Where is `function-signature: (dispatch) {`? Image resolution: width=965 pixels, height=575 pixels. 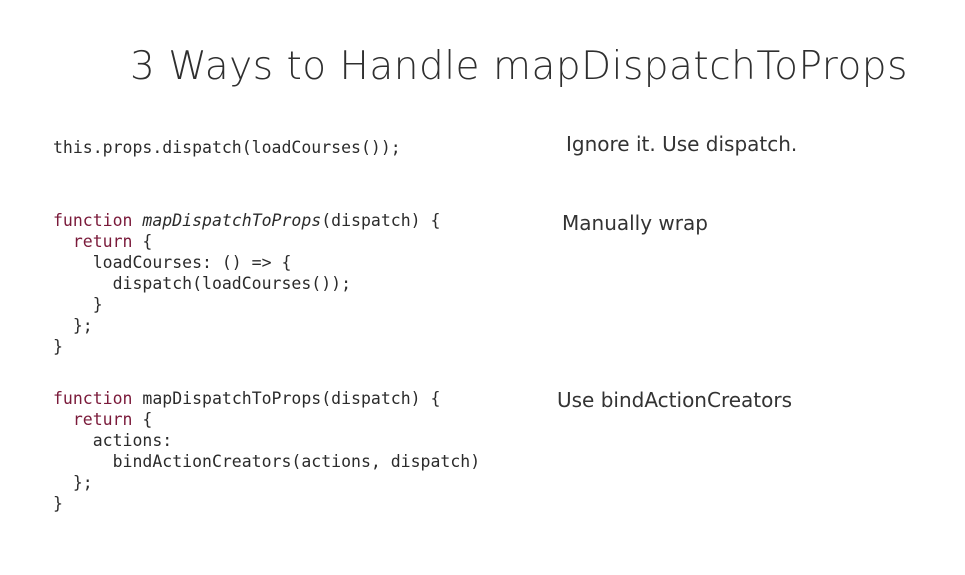 function-signature: (dispatch) { is located at coordinates (381, 220).